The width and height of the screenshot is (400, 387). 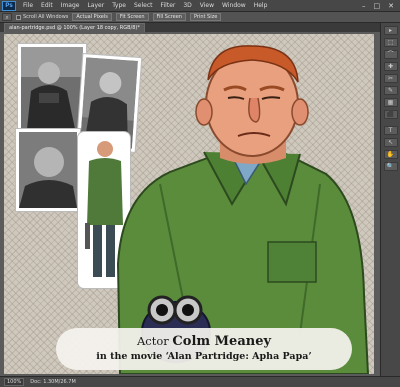 What do you see at coordinates (70, 5) in the screenshot?
I see `menu-image: Image` at bounding box center [70, 5].